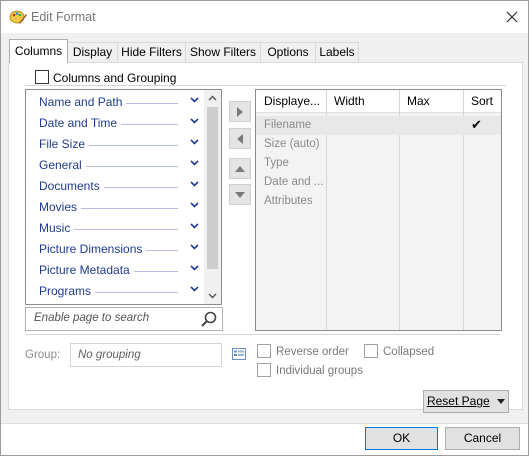  I want to click on reverse-order-checkbox, so click(264, 351).